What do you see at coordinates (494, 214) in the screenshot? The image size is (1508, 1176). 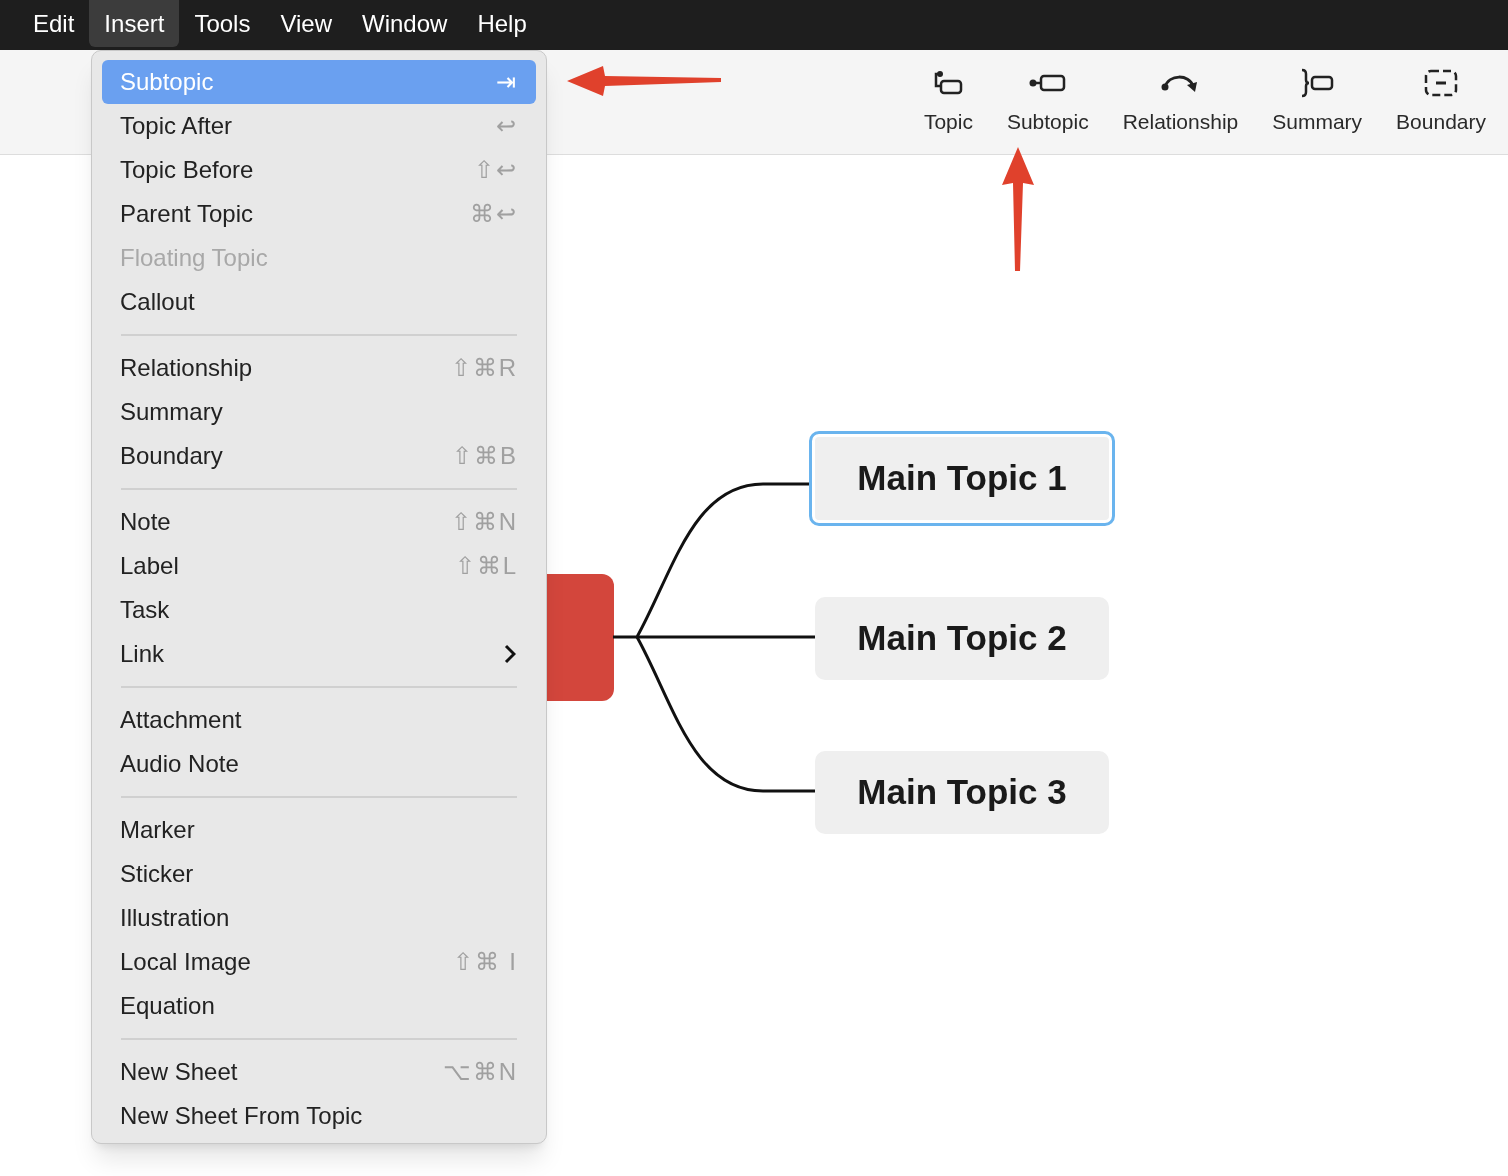 I see `shortcut-label: ⌘↩` at bounding box center [494, 214].